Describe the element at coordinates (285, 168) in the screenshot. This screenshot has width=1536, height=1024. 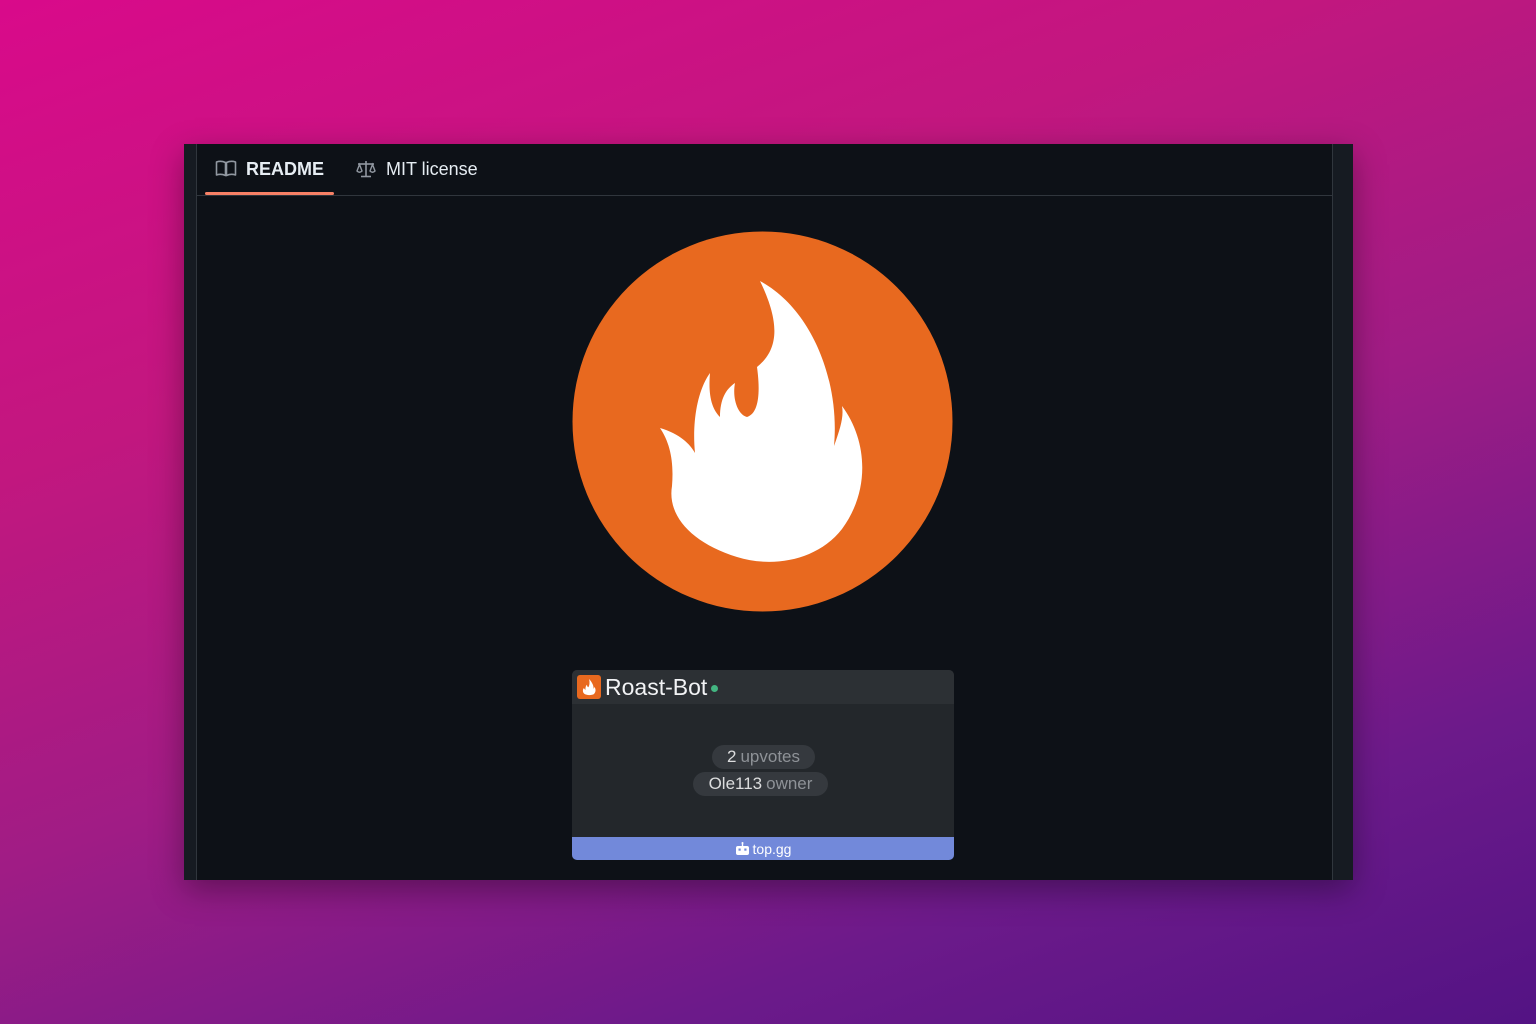
I see `tab-readme-label: README` at that location.